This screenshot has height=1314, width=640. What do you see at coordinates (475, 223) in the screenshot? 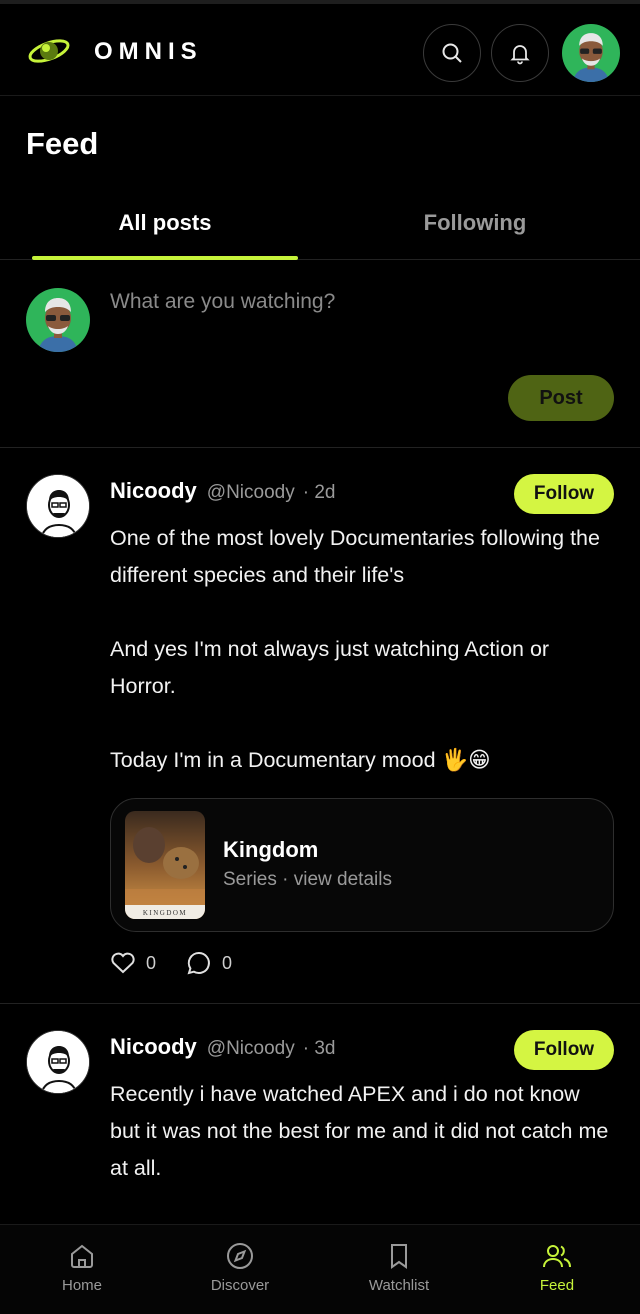
I see `tab-following: Following` at bounding box center [475, 223].